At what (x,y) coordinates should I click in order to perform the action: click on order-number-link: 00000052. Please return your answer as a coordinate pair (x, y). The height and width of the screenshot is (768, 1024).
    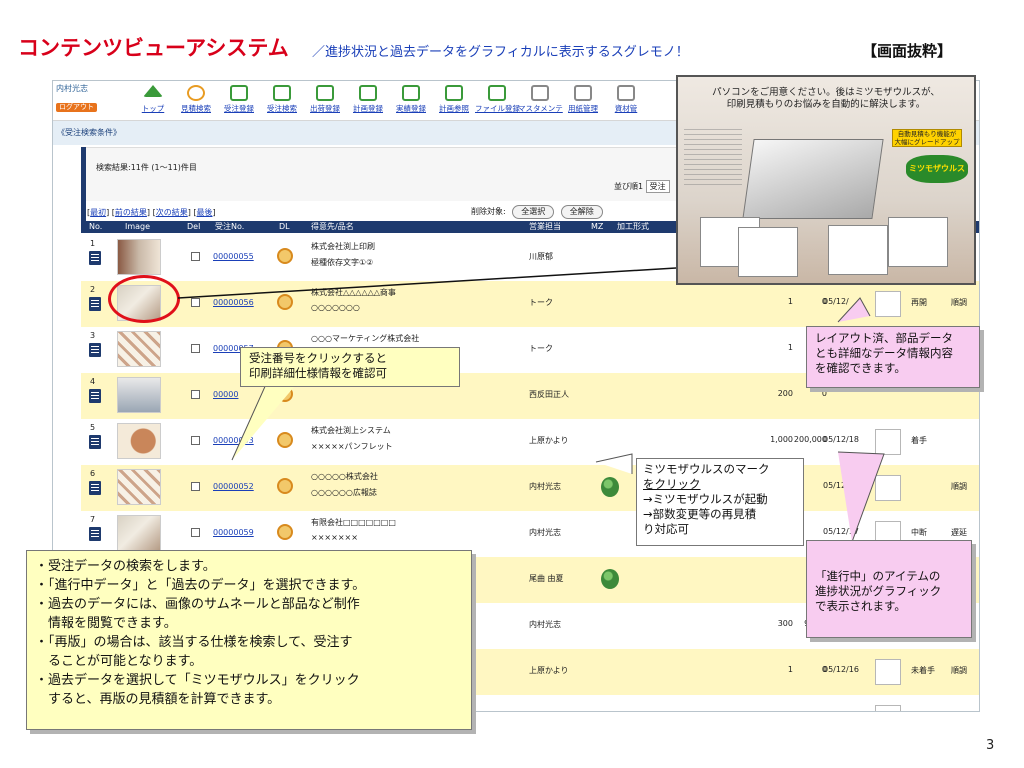
    Looking at the image, I should click on (233, 486).